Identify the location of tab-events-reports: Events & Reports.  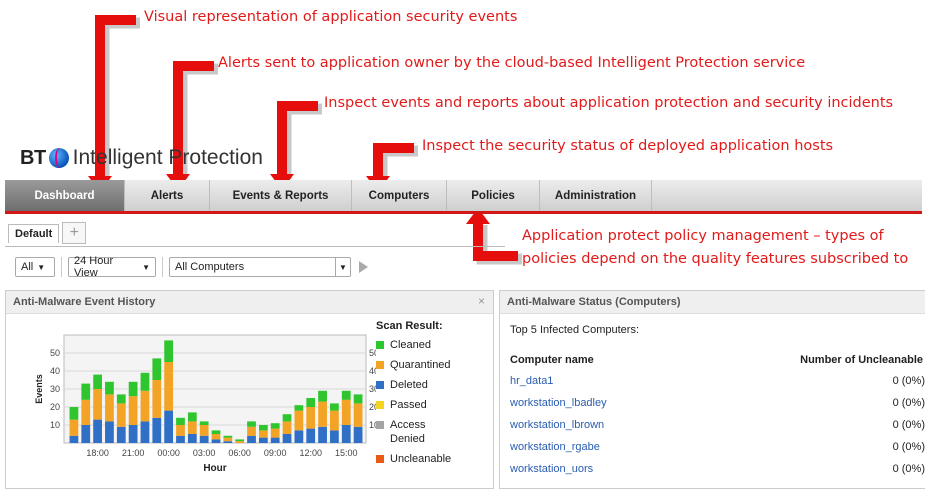
(281, 195).